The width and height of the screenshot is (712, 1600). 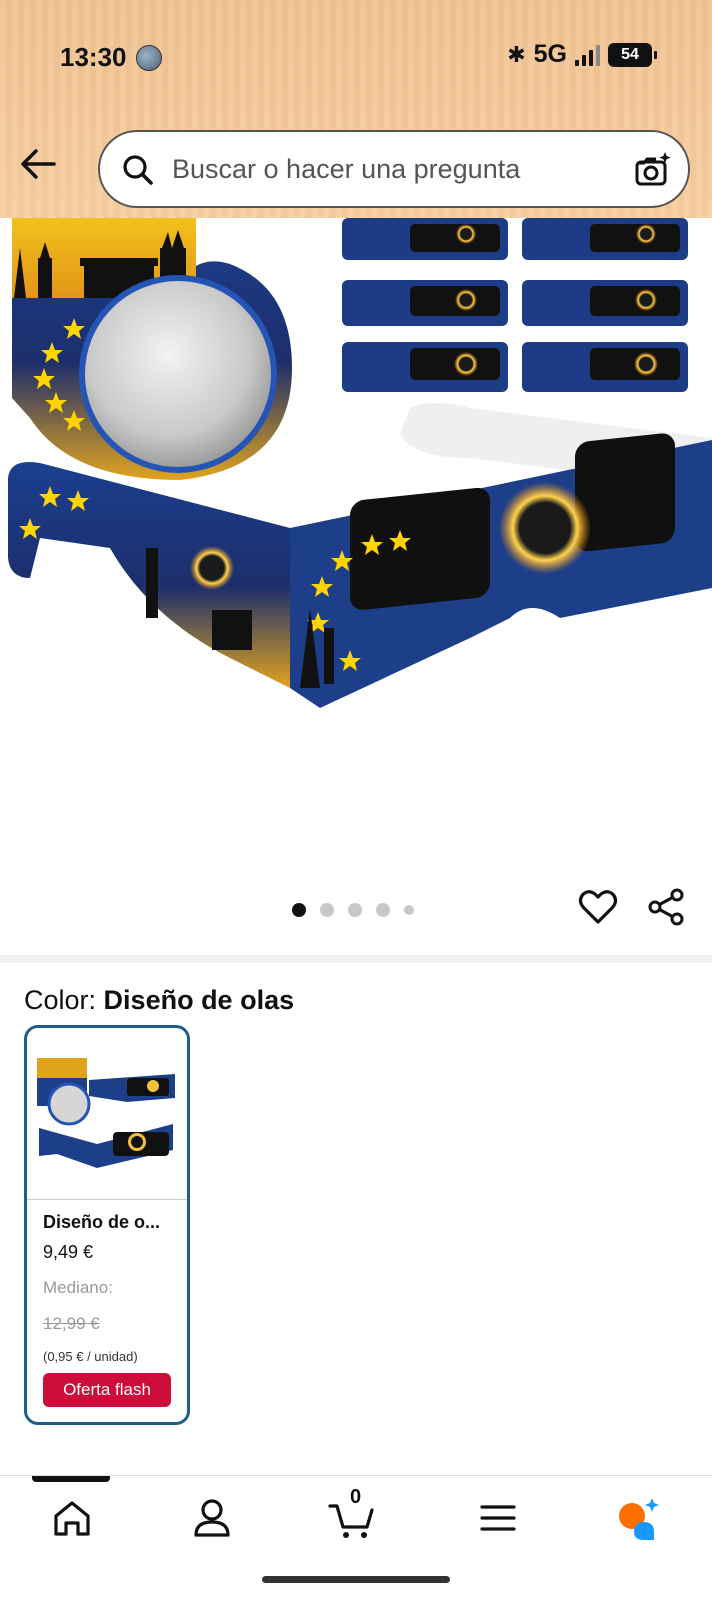 I want to click on search-bar: Buscar o hacer una pregunta, so click(x=394, y=169).